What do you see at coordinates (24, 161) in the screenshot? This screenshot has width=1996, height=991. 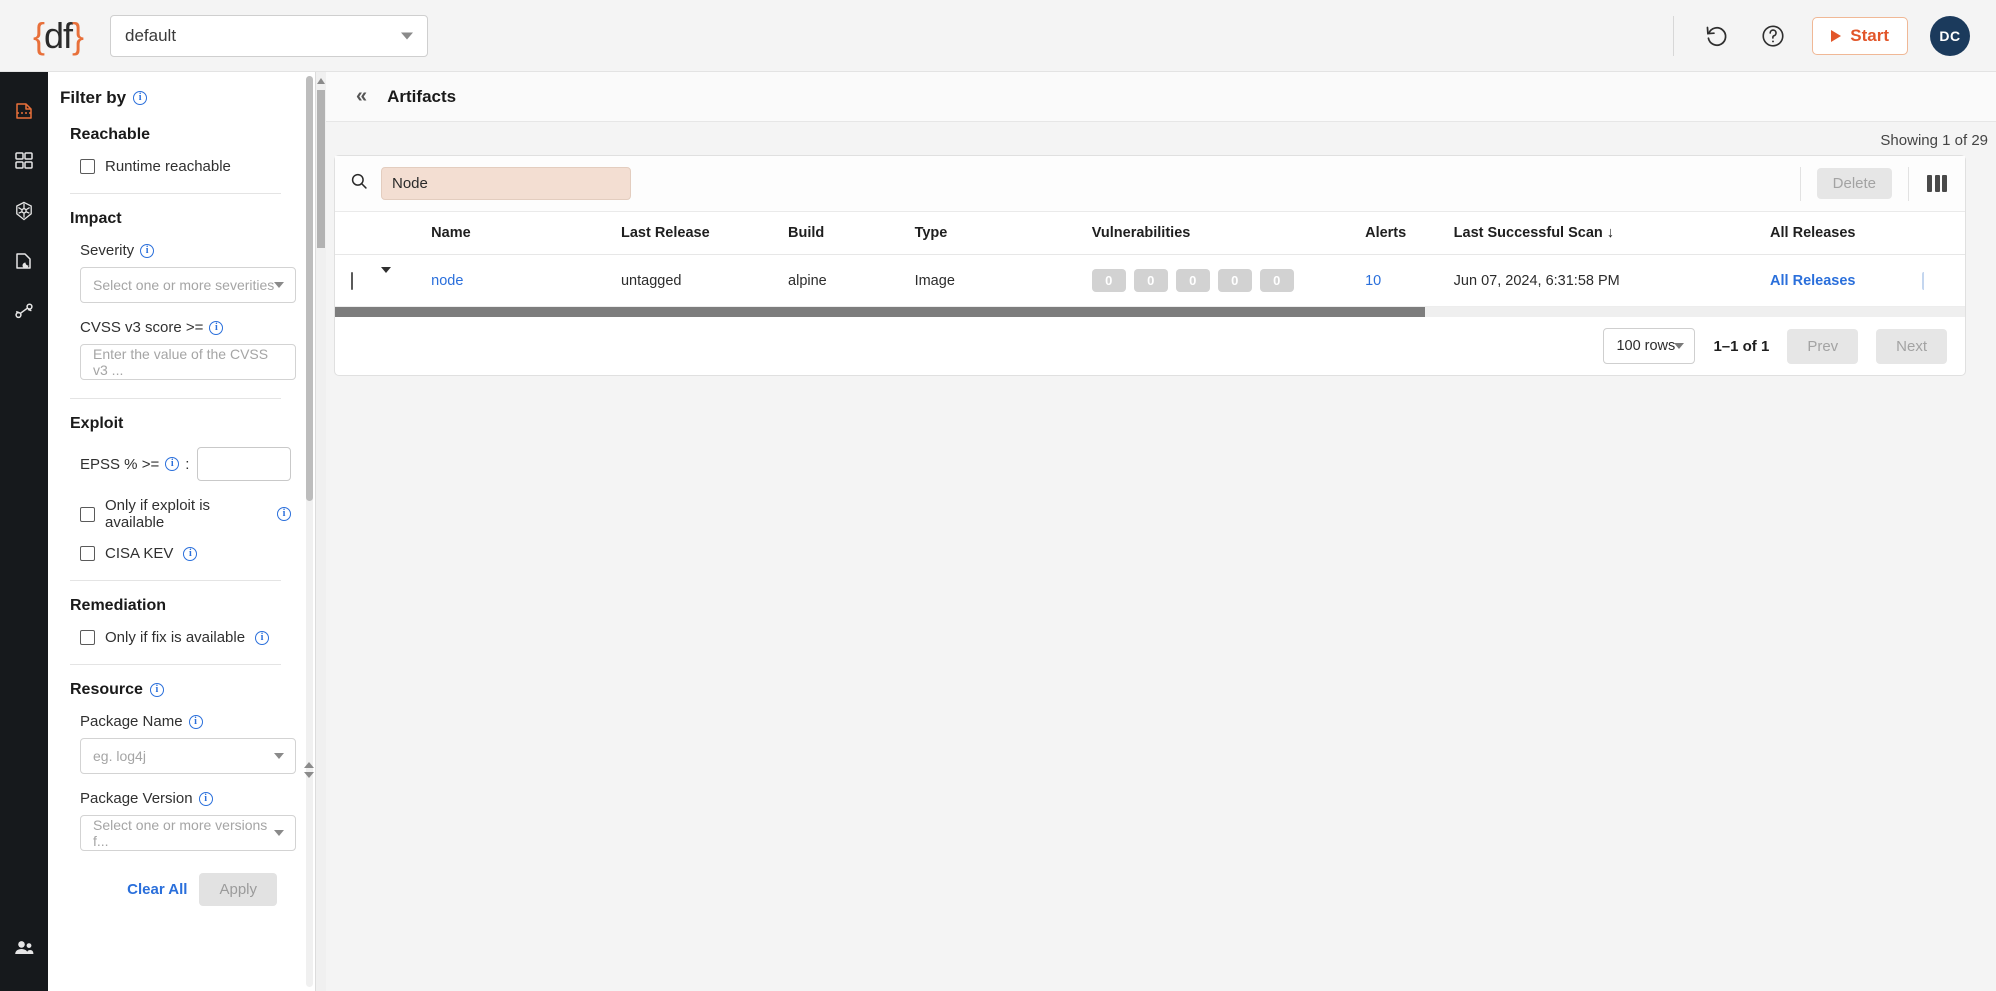 I see `sidebar-item-dashboard` at bounding box center [24, 161].